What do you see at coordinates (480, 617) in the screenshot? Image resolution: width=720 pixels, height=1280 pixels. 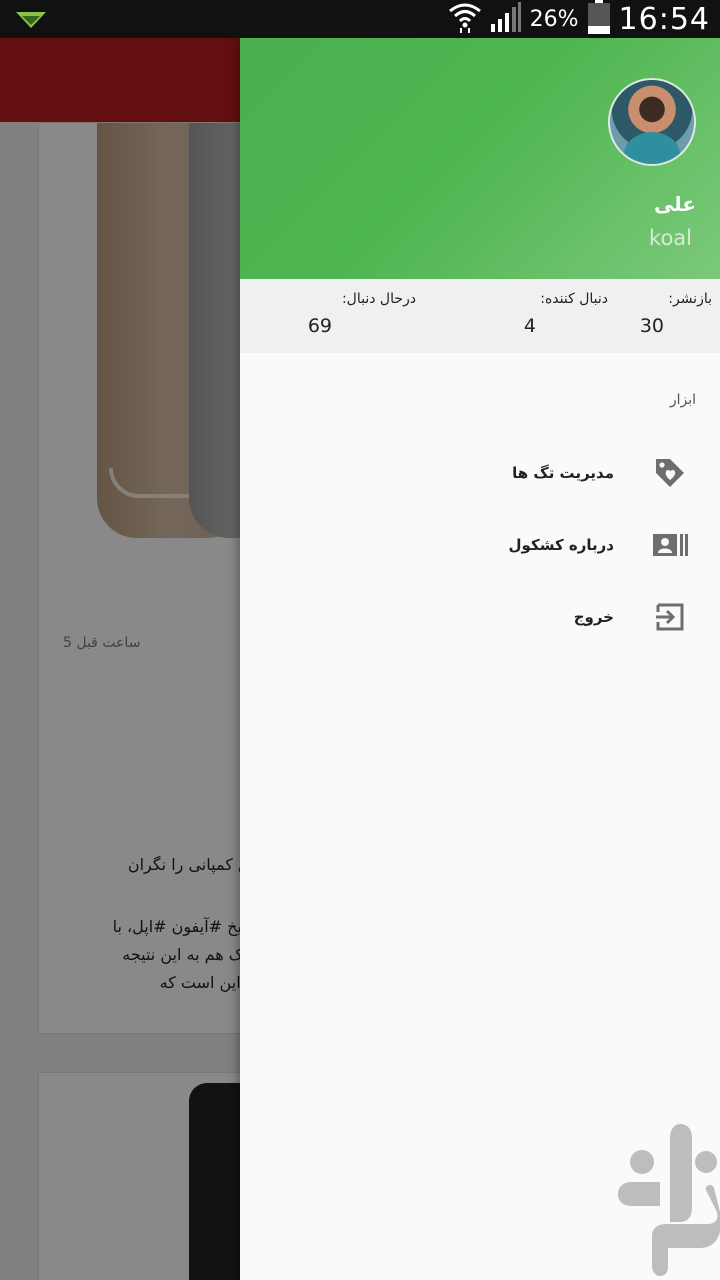 I see `menu-item-logout: خروج` at bounding box center [480, 617].